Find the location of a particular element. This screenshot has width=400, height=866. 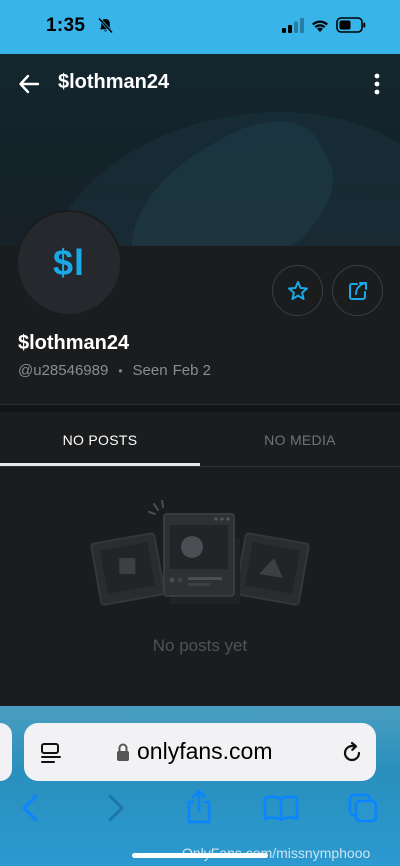

last-seen-label: Seen is located at coordinates (150, 370).